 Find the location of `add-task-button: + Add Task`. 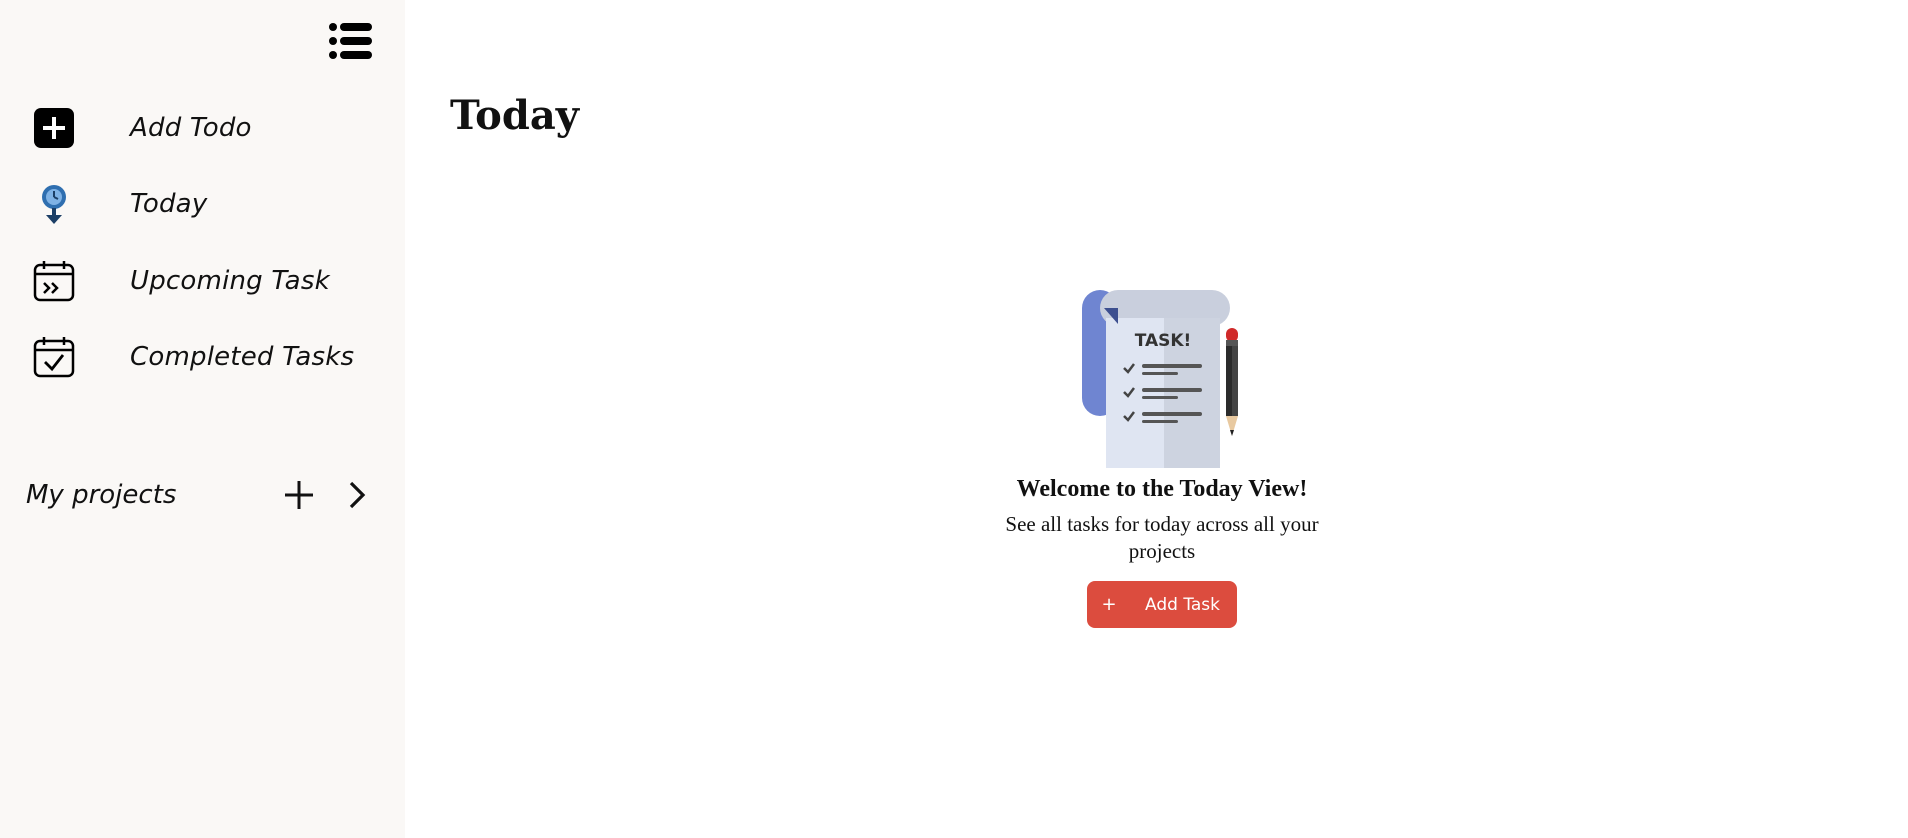

add-task-button: + Add Task is located at coordinates (1162, 604).